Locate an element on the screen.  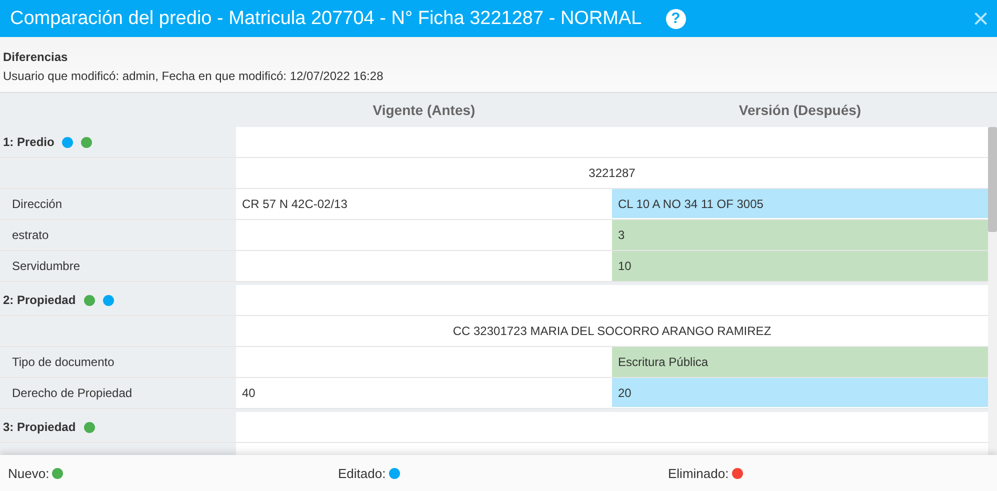
window-title: Comparación del predio - Matricula 207704 - N° Ficha 3221287 - NORMAL is located at coordinates (326, 19).